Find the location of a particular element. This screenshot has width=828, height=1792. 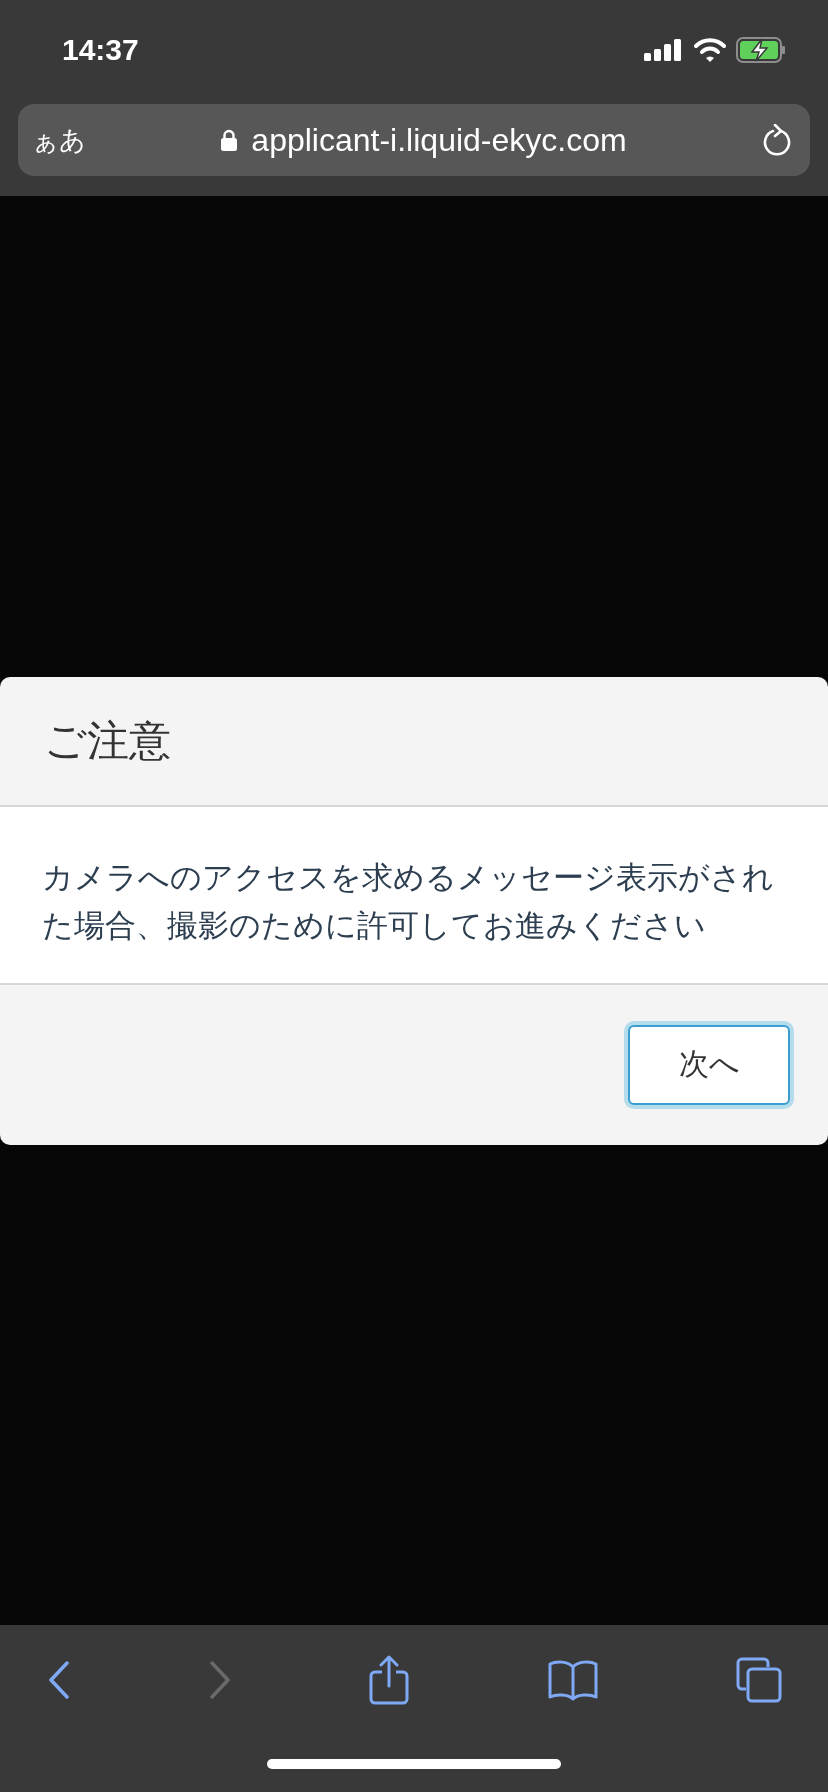

share-icon is located at coordinates (389, 1680).